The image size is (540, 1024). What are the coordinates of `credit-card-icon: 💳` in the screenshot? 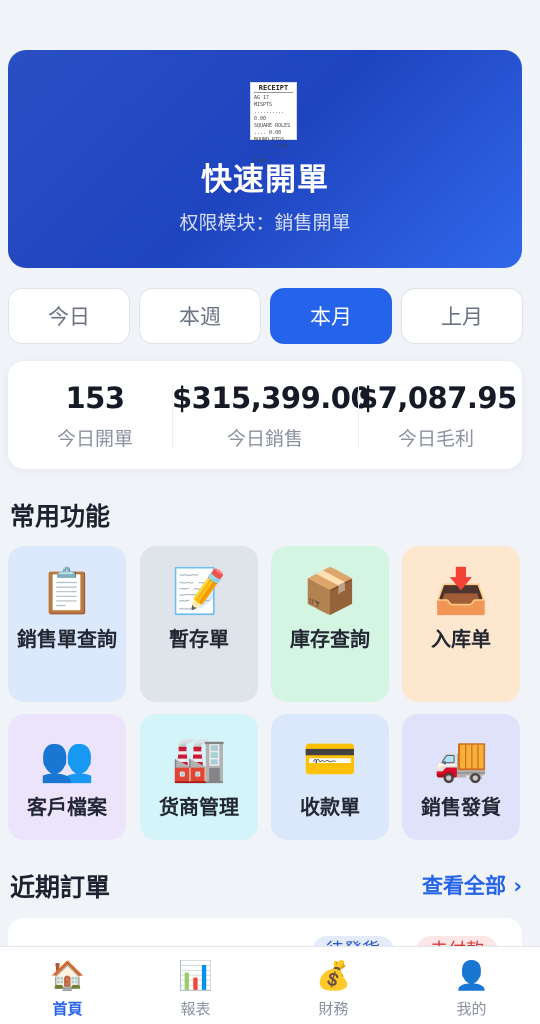 It's located at (330, 759).